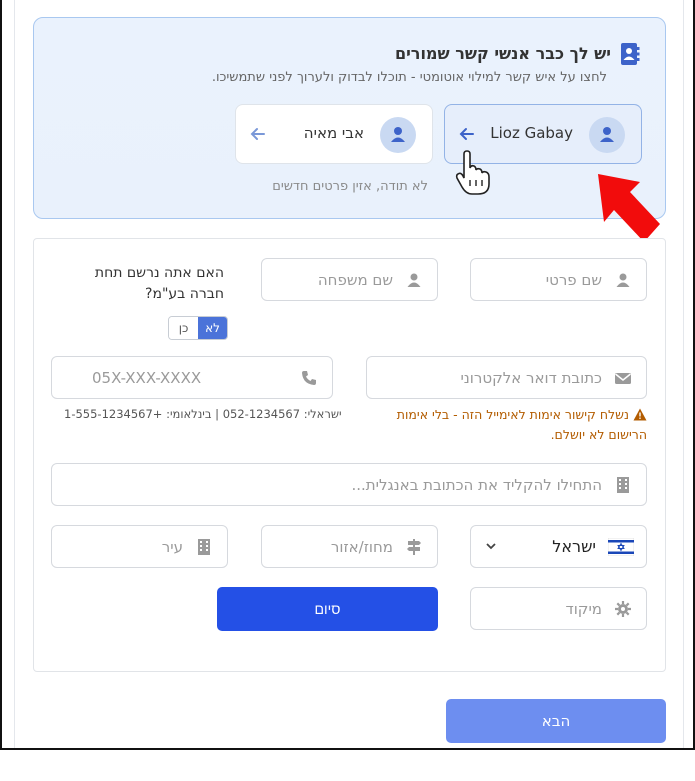 The image size is (695, 781). What do you see at coordinates (573, 280) in the screenshot?
I see `first-name-placeholder: שם פרטי` at bounding box center [573, 280].